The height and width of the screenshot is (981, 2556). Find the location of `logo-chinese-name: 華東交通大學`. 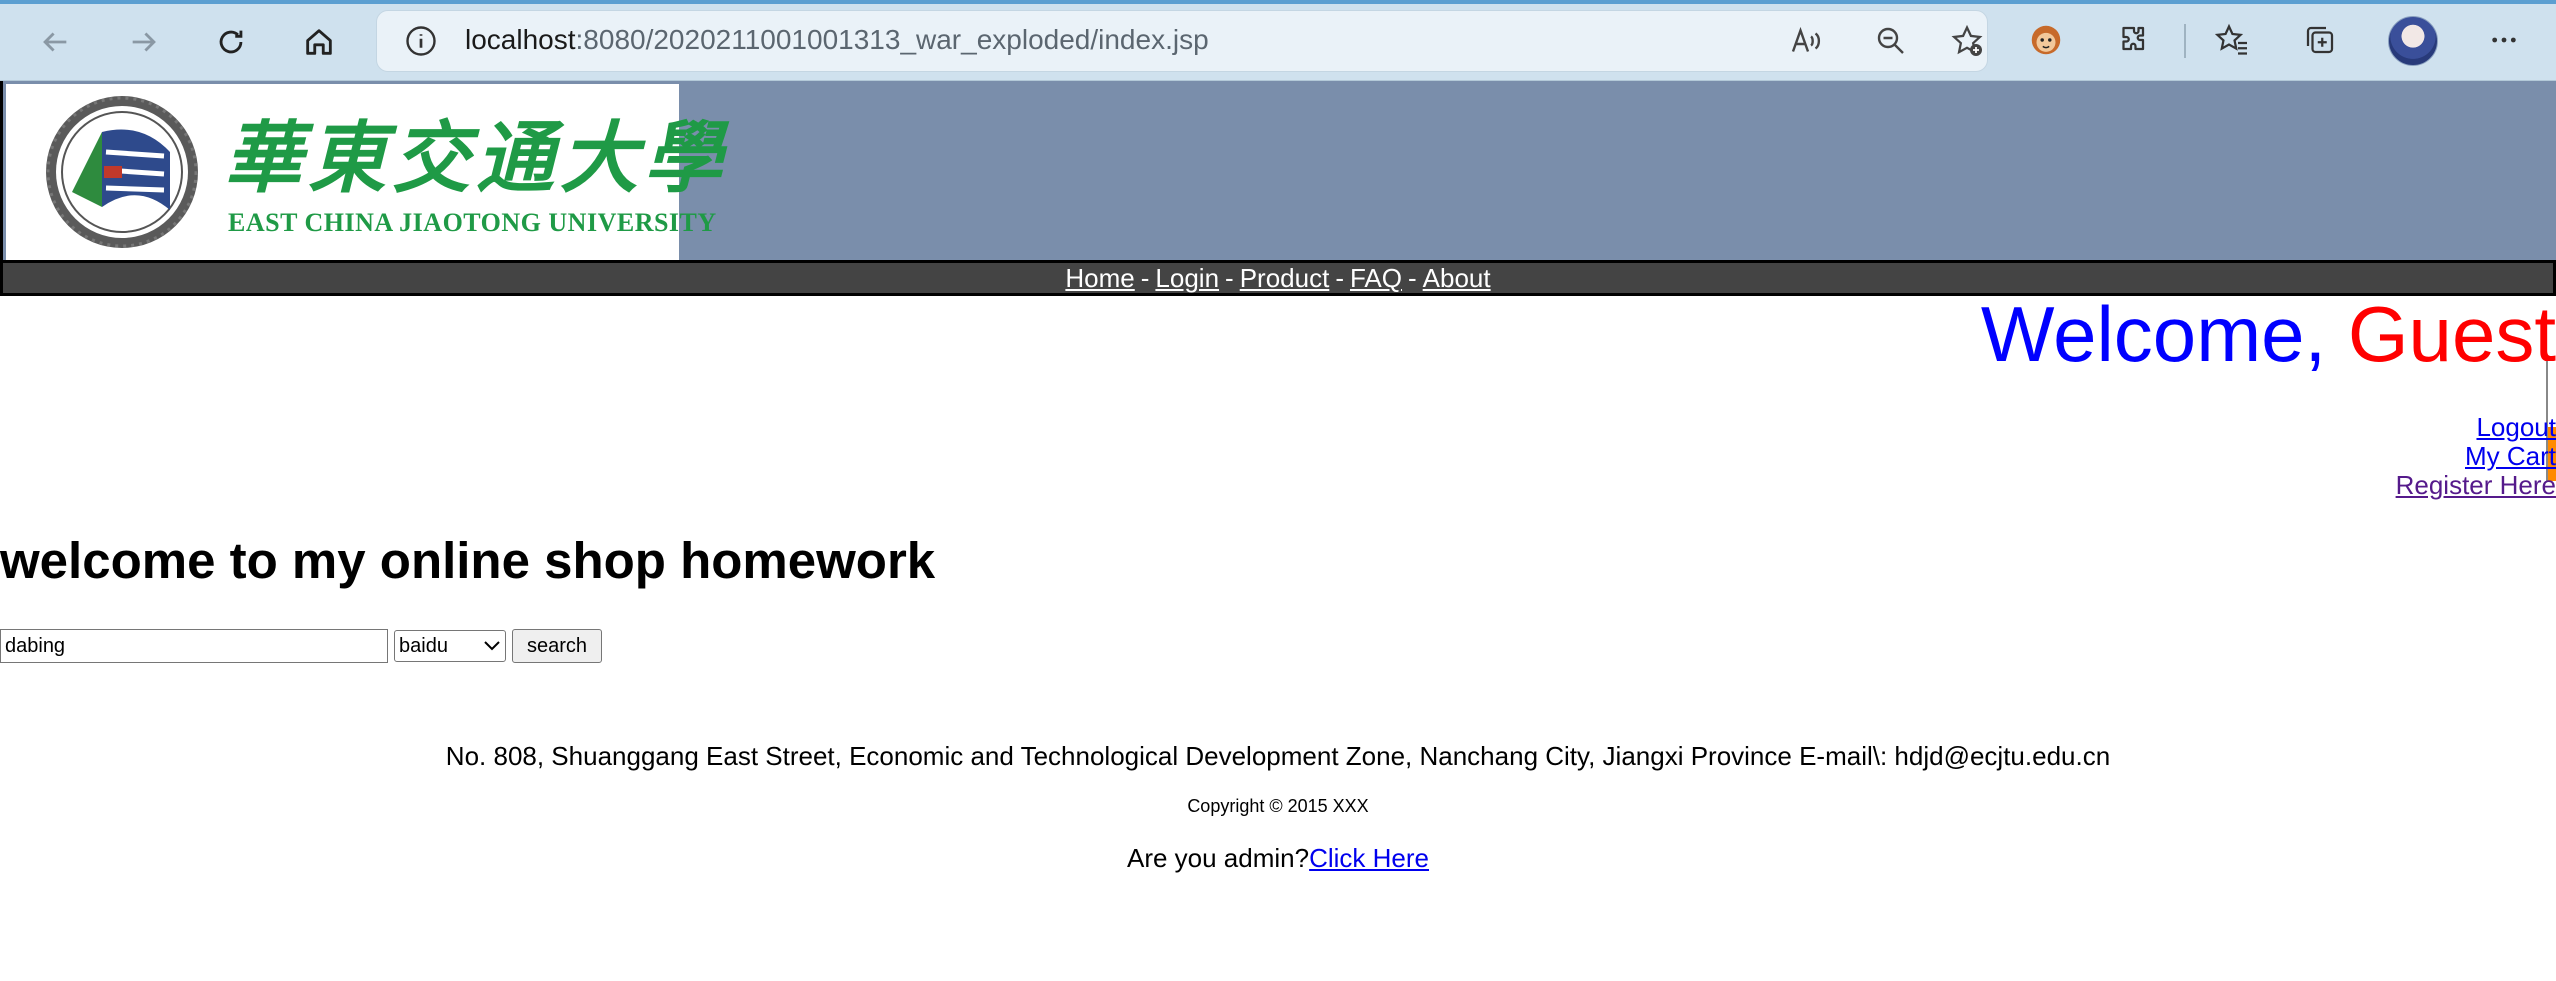

logo-chinese-name: 華東交通大學 is located at coordinates (476, 158).